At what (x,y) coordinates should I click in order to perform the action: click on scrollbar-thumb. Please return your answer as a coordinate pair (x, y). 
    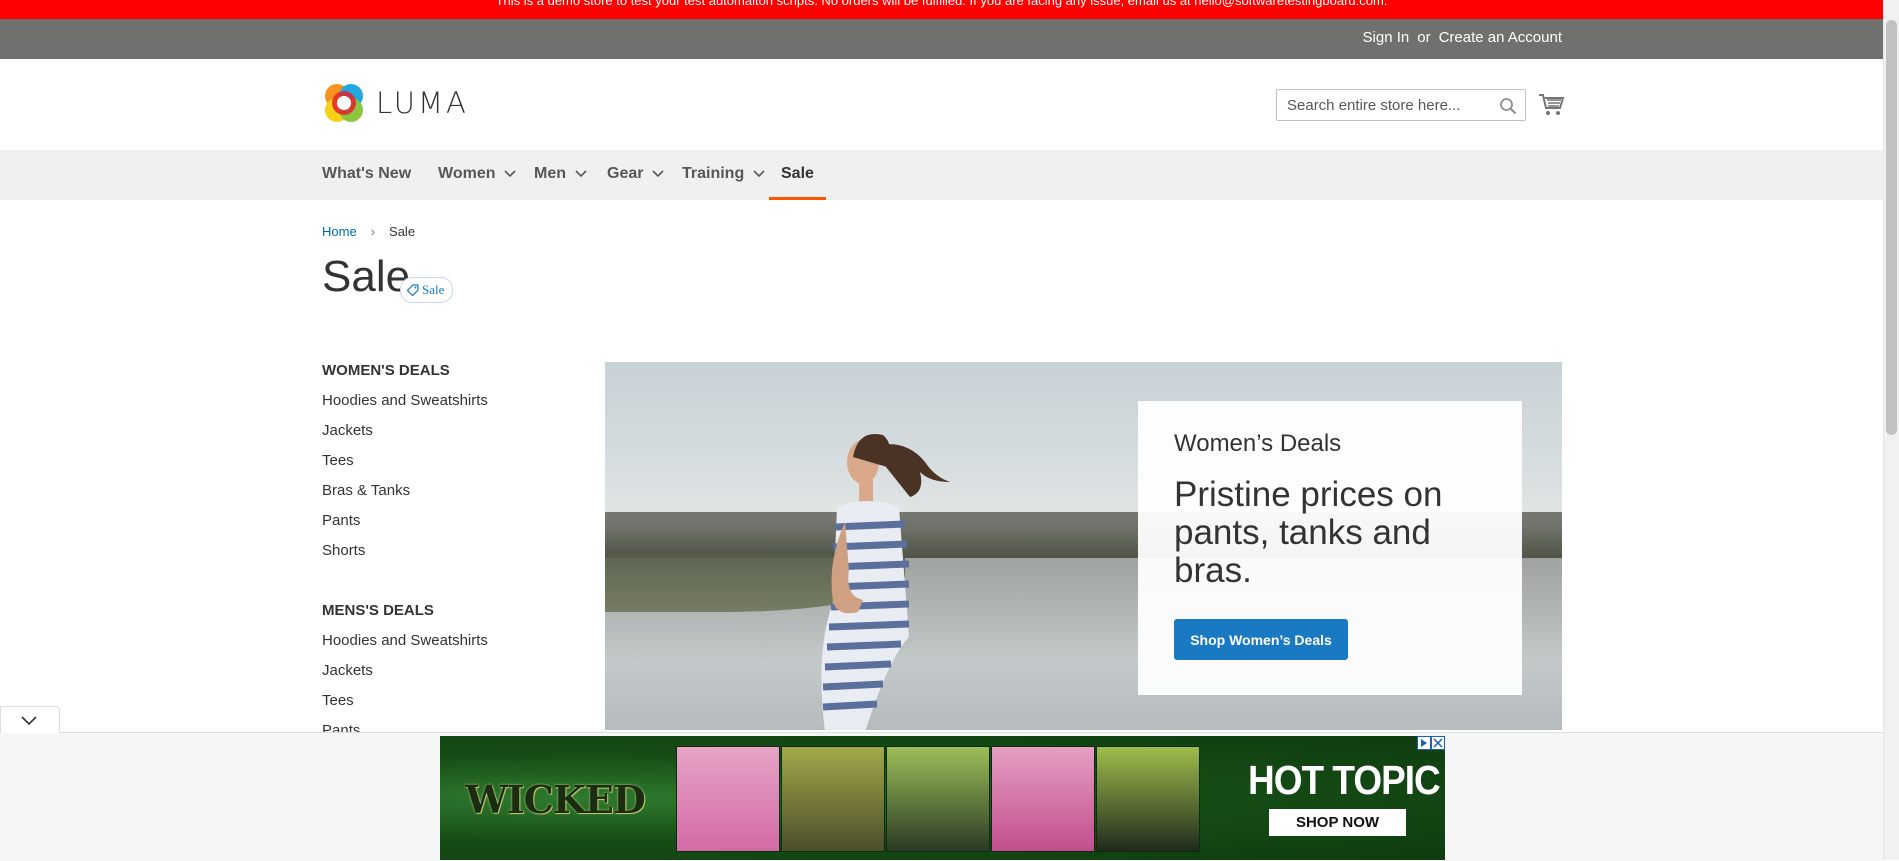
    Looking at the image, I should click on (1891, 227).